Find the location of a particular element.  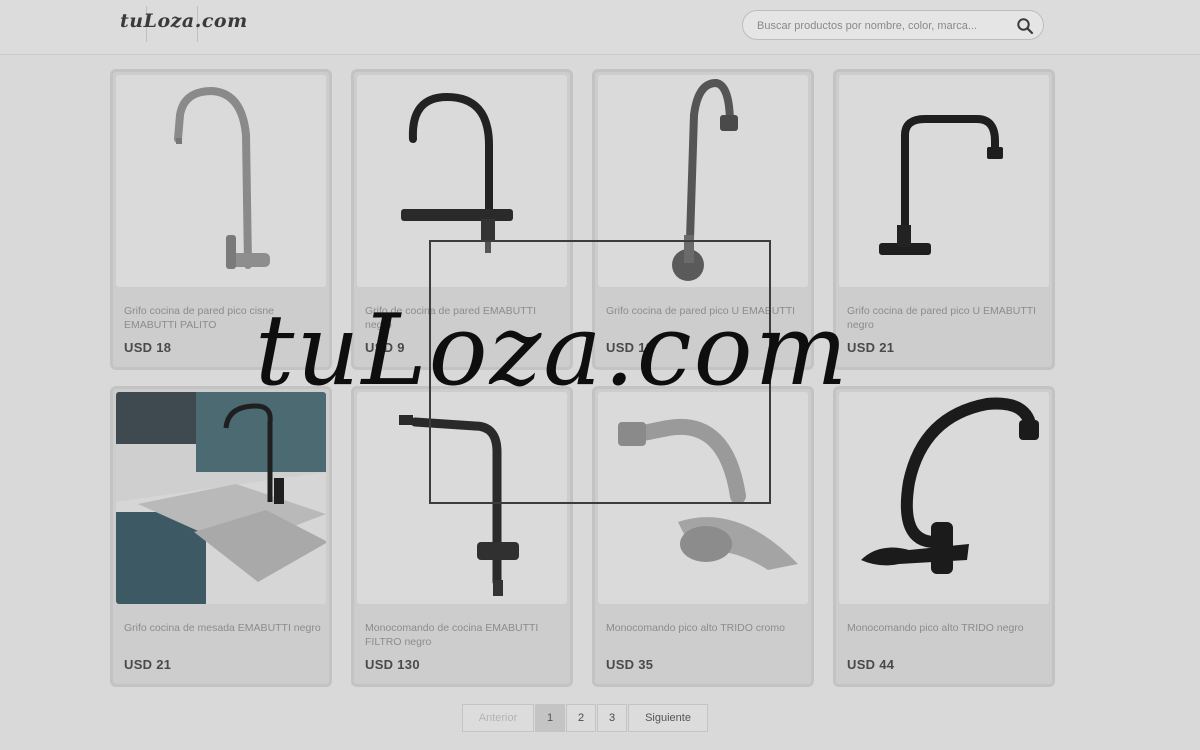

search-icon is located at coordinates (1025, 26).